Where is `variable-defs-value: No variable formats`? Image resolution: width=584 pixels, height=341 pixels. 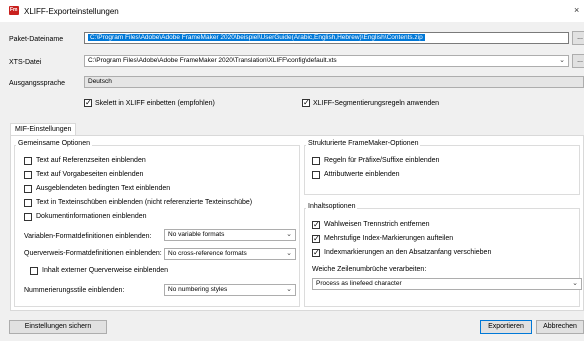
variable-defs-value: No variable formats is located at coordinates (196, 234).